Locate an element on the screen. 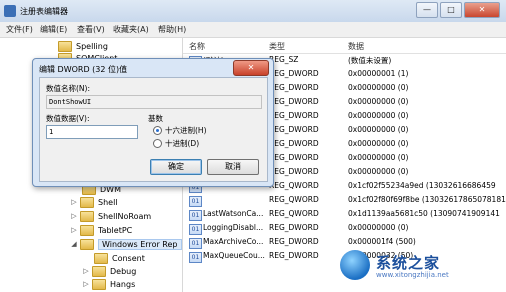  list-header: 名称 类型 数据 is located at coordinates (344, 46).